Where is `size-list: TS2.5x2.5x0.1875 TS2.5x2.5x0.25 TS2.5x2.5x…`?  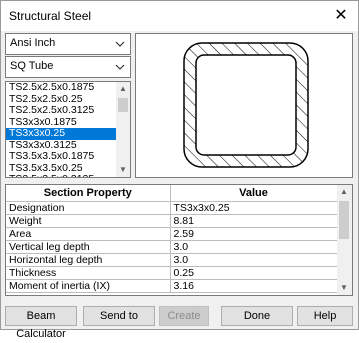 size-list: TS2.5x2.5x0.1875 TS2.5x2.5x0.25 TS2.5x2.5x… is located at coordinates (68, 129).